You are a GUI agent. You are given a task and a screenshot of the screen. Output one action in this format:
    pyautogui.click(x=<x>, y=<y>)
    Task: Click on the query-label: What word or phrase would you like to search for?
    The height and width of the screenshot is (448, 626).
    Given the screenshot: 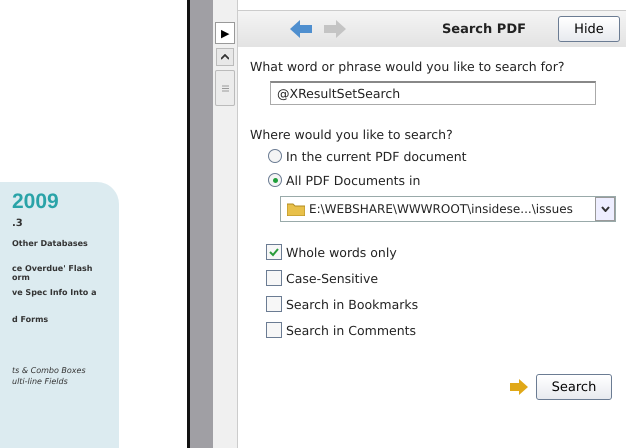 What is the action you would take?
    pyautogui.click(x=408, y=66)
    